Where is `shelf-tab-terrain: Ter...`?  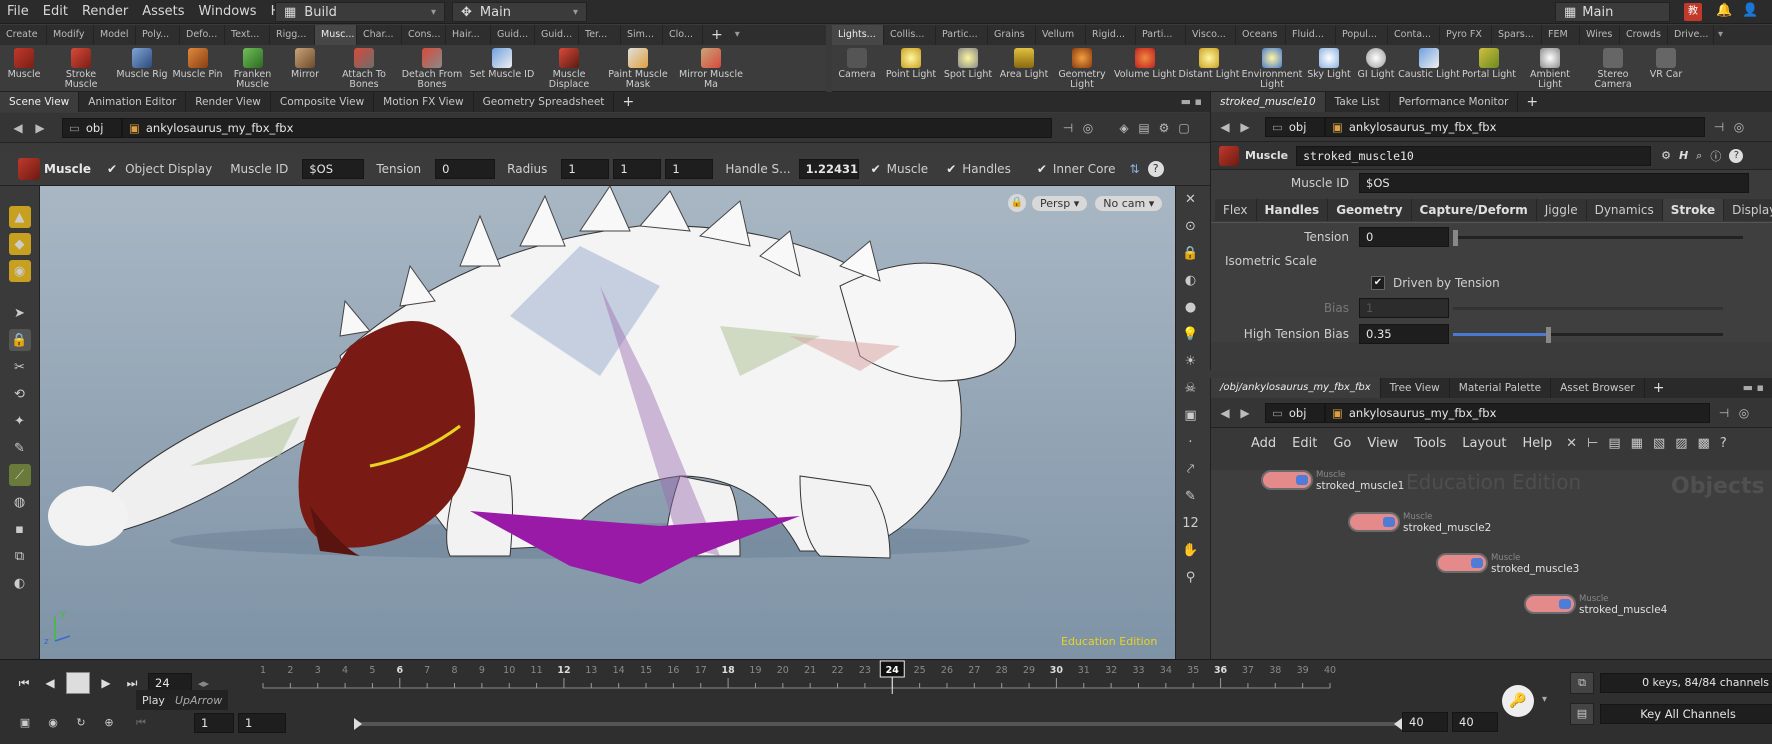
shelf-tab-terrain: Ter... is located at coordinates (600, 35).